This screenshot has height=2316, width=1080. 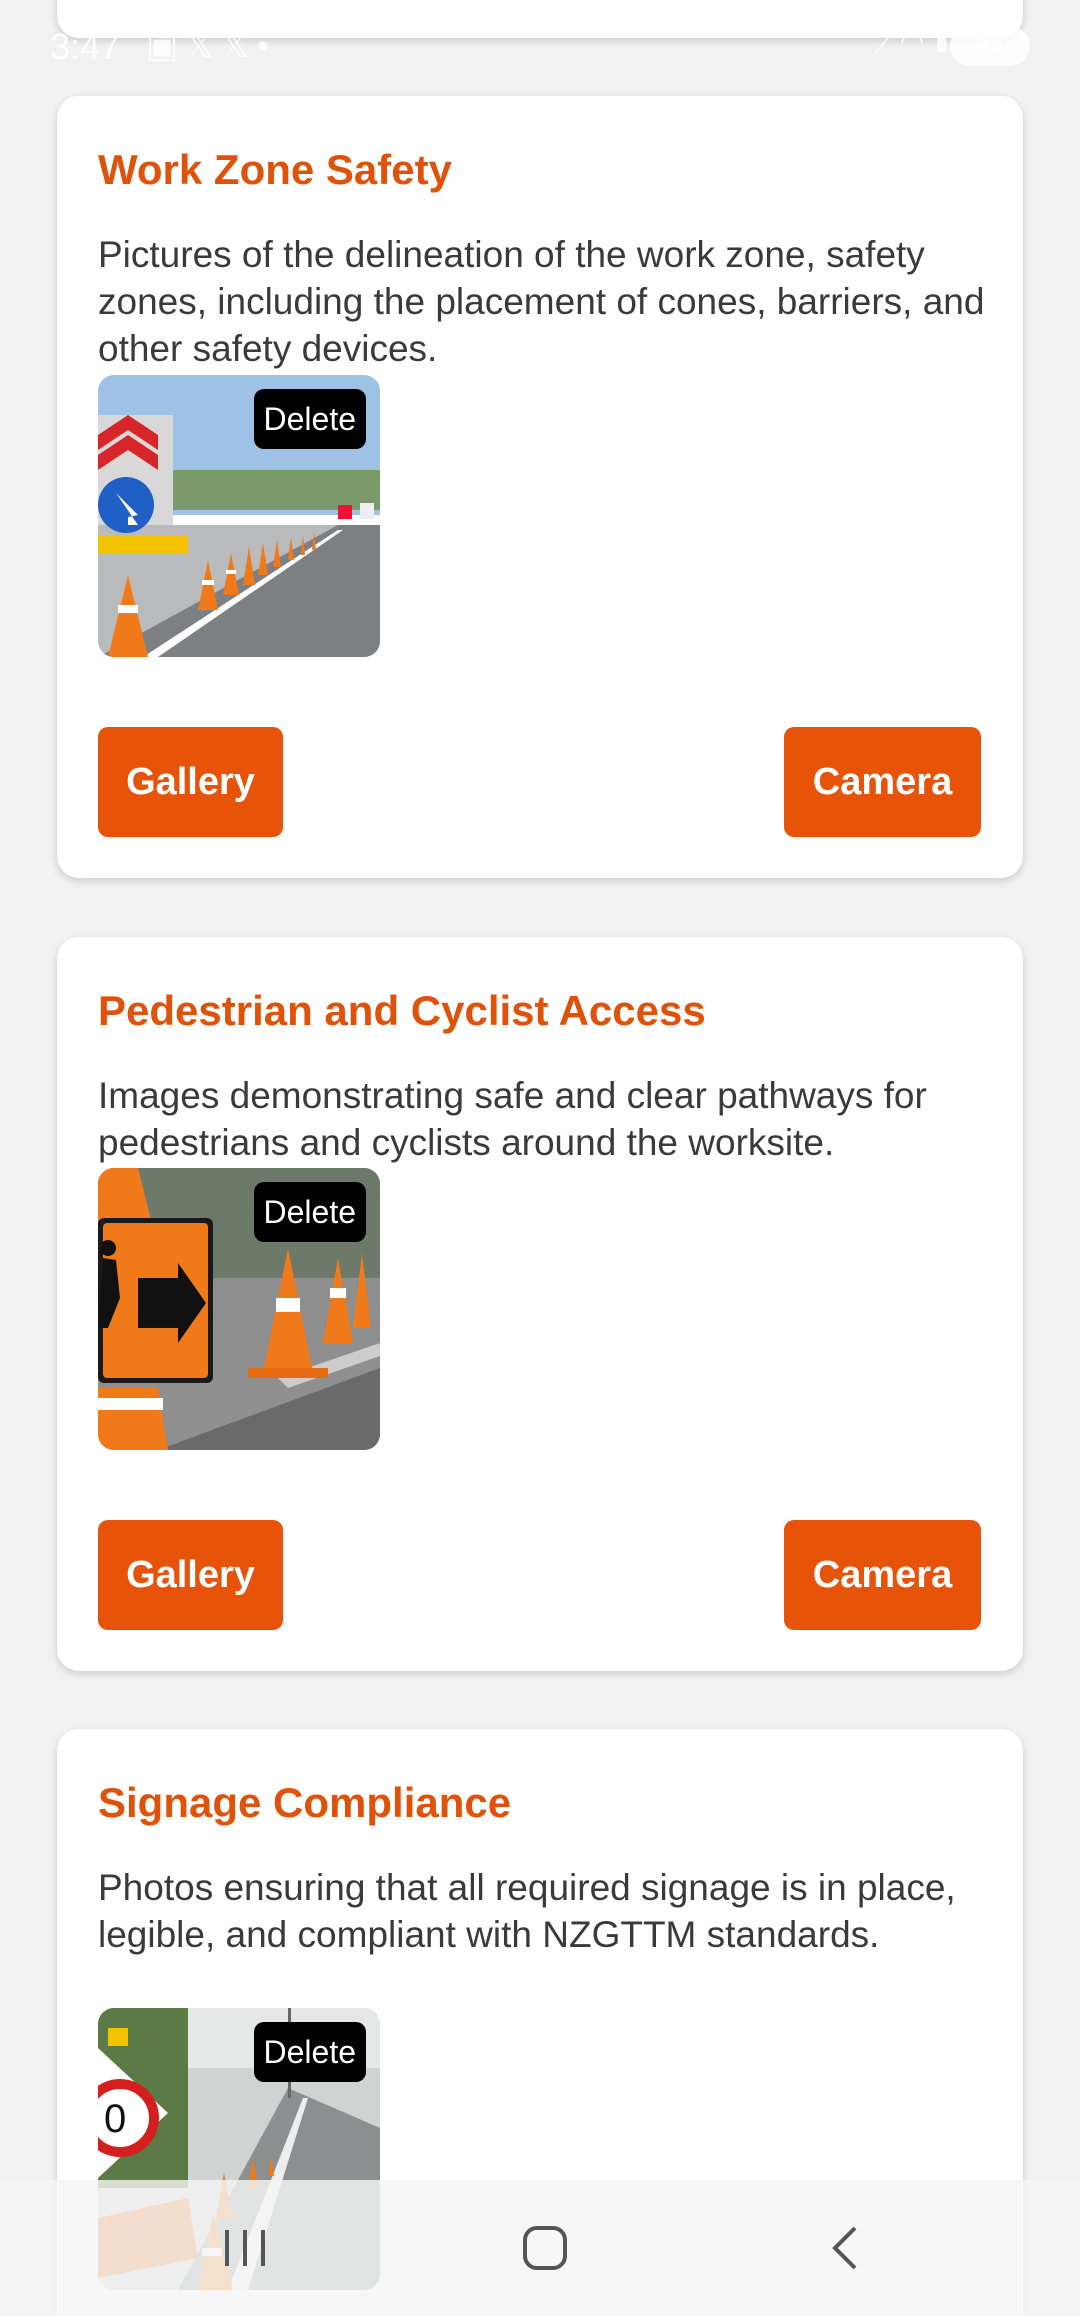 I want to click on notification-icons: ▣𝕏𝕏•, so click(x=211, y=46).